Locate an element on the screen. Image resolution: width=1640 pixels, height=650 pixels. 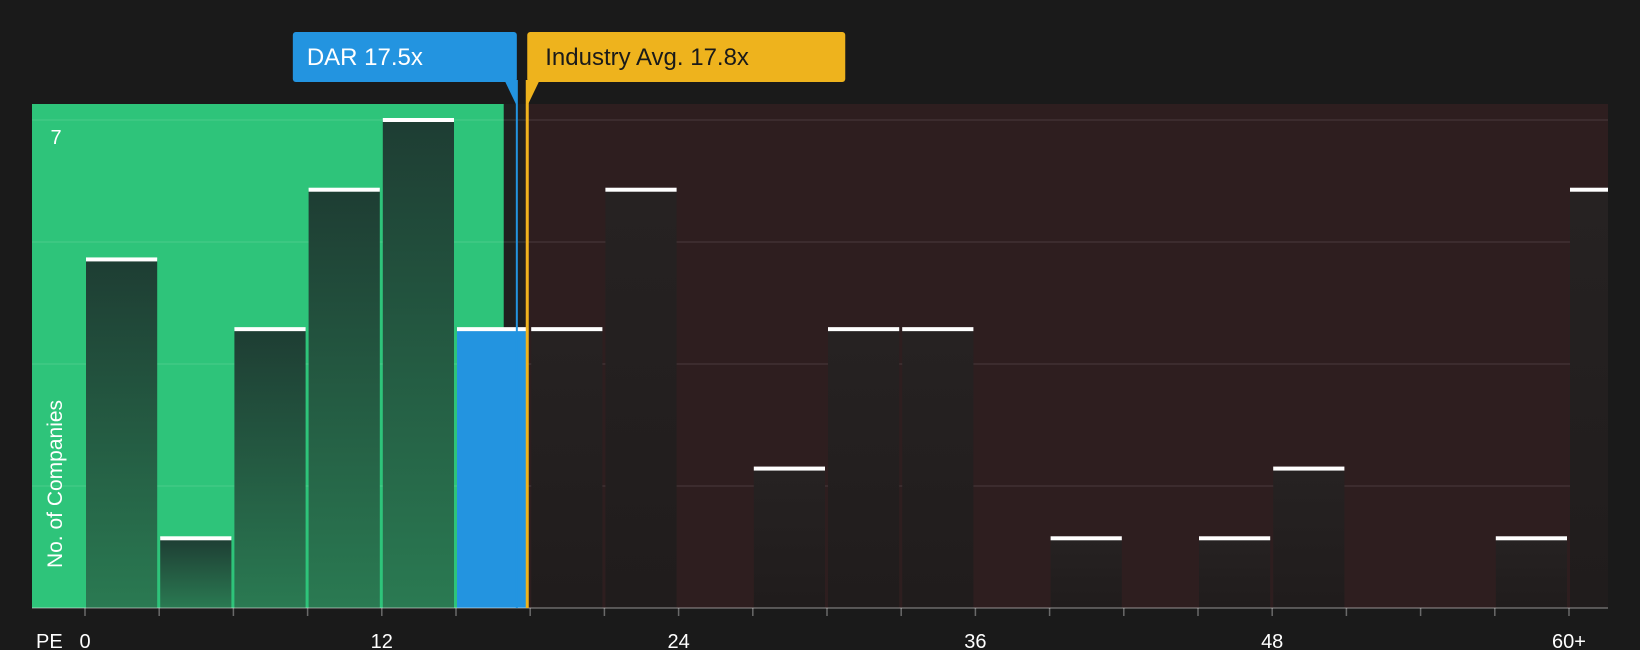
x-axis: 0 12 24 36 48 60+ is located at coordinates (820, 628).